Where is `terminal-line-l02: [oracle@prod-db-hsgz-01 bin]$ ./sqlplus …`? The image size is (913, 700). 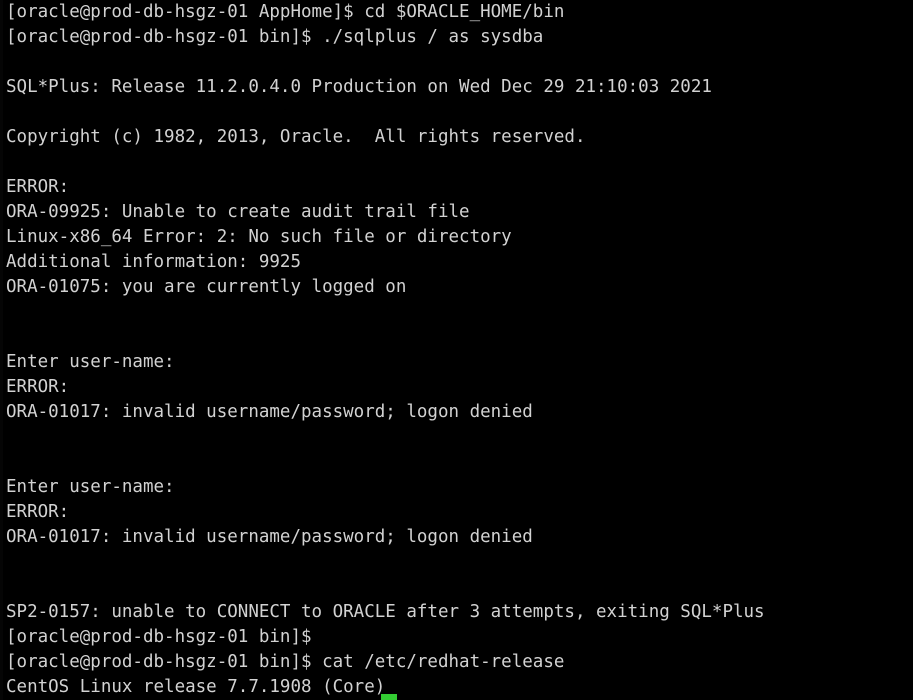 terminal-line-l02: [oracle@prod-db-hsgz-01 bin]$ ./sqlplus … is located at coordinates (275, 37).